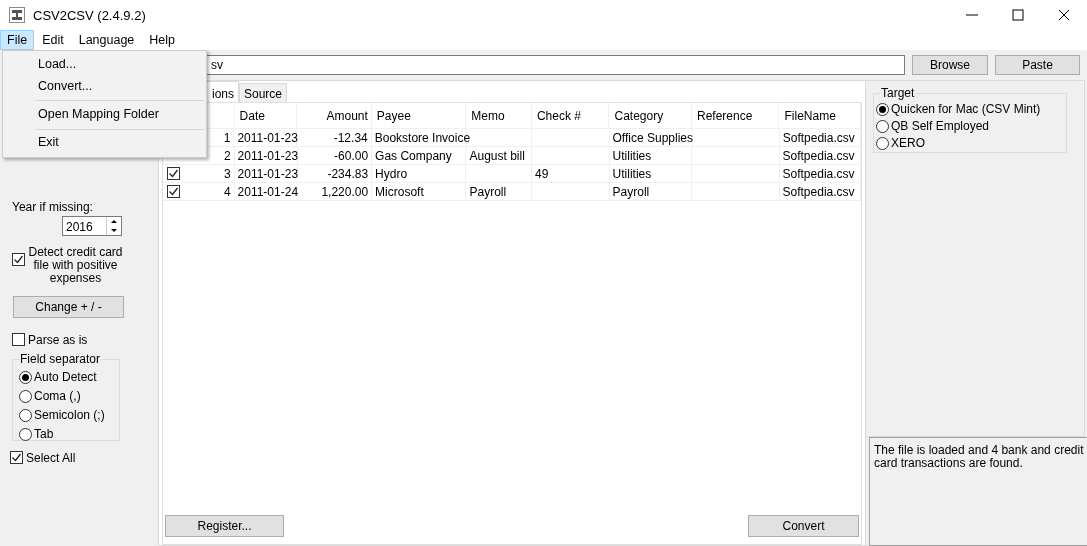 This screenshot has width=1087, height=546. I want to click on menu-item: Language, so click(106, 40).